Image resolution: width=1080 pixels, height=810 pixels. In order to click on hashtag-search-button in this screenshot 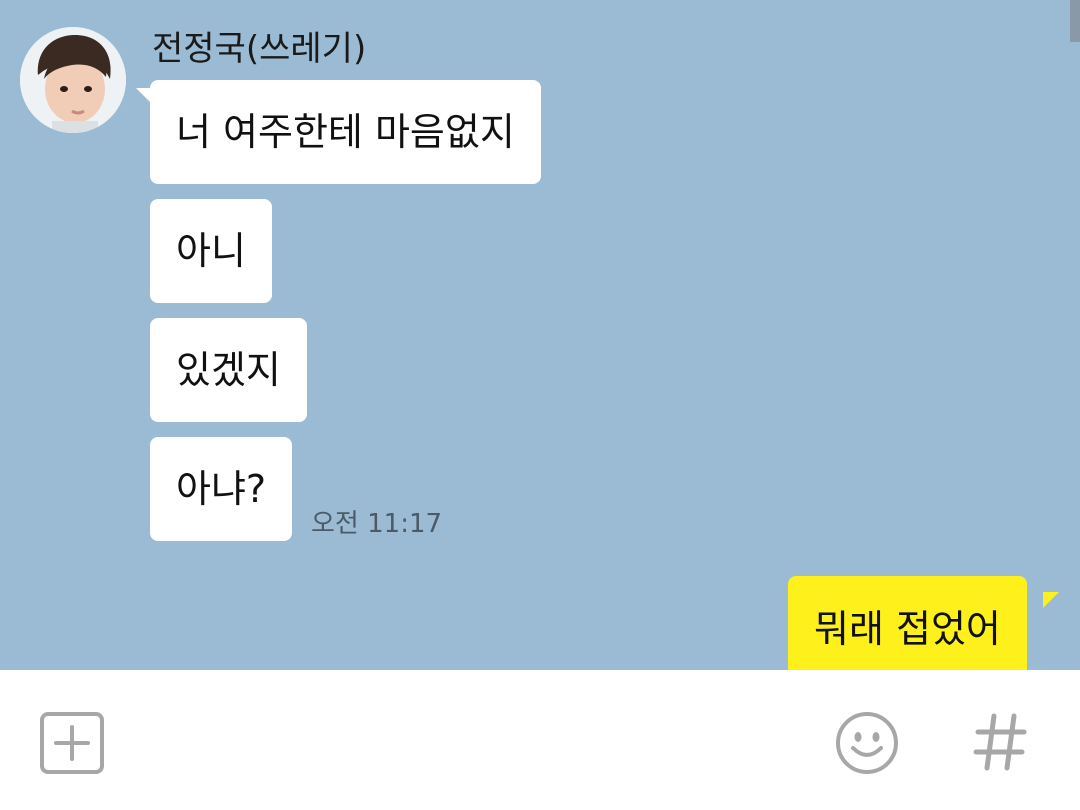, I will do `click(1000, 741)`.